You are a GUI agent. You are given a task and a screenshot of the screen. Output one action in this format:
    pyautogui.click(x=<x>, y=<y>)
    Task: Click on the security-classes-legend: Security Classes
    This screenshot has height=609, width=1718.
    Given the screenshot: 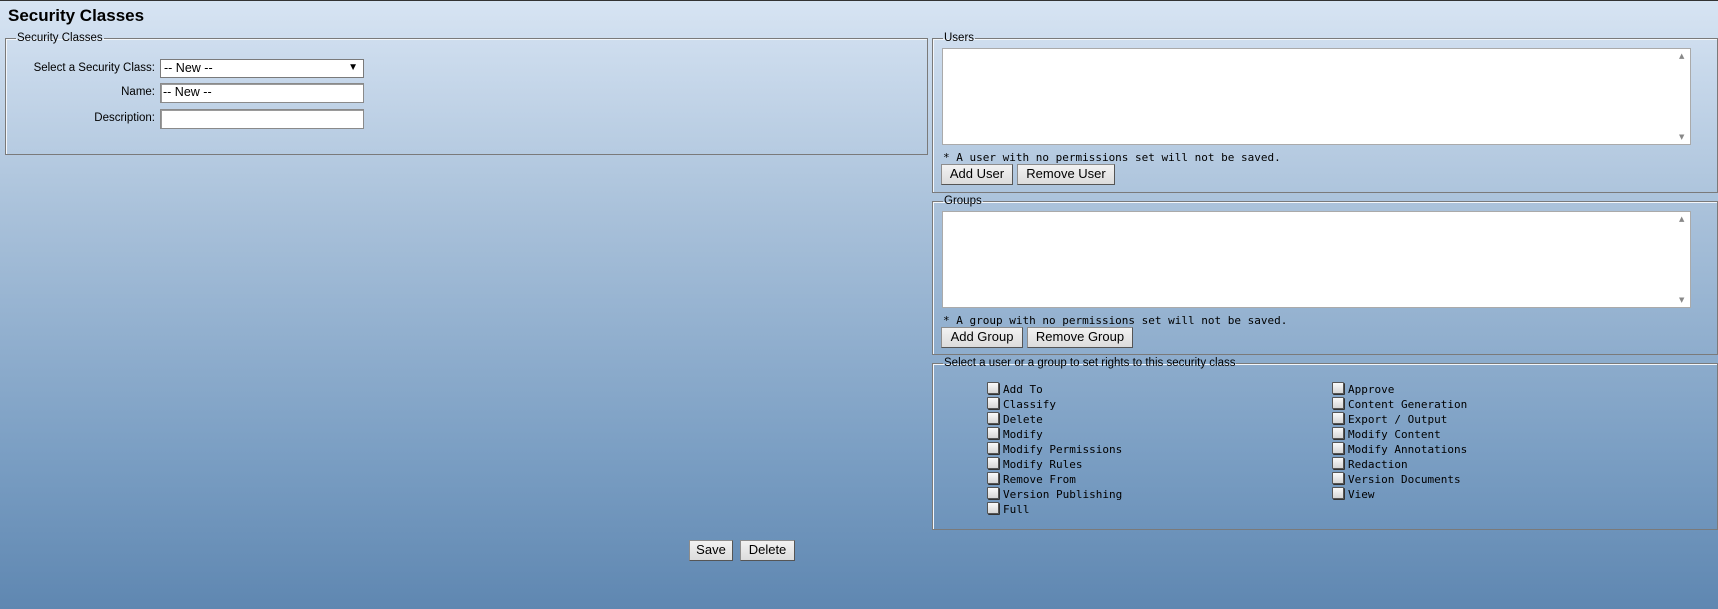 What is the action you would take?
    pyautogui.click(x=60, y=38)
    